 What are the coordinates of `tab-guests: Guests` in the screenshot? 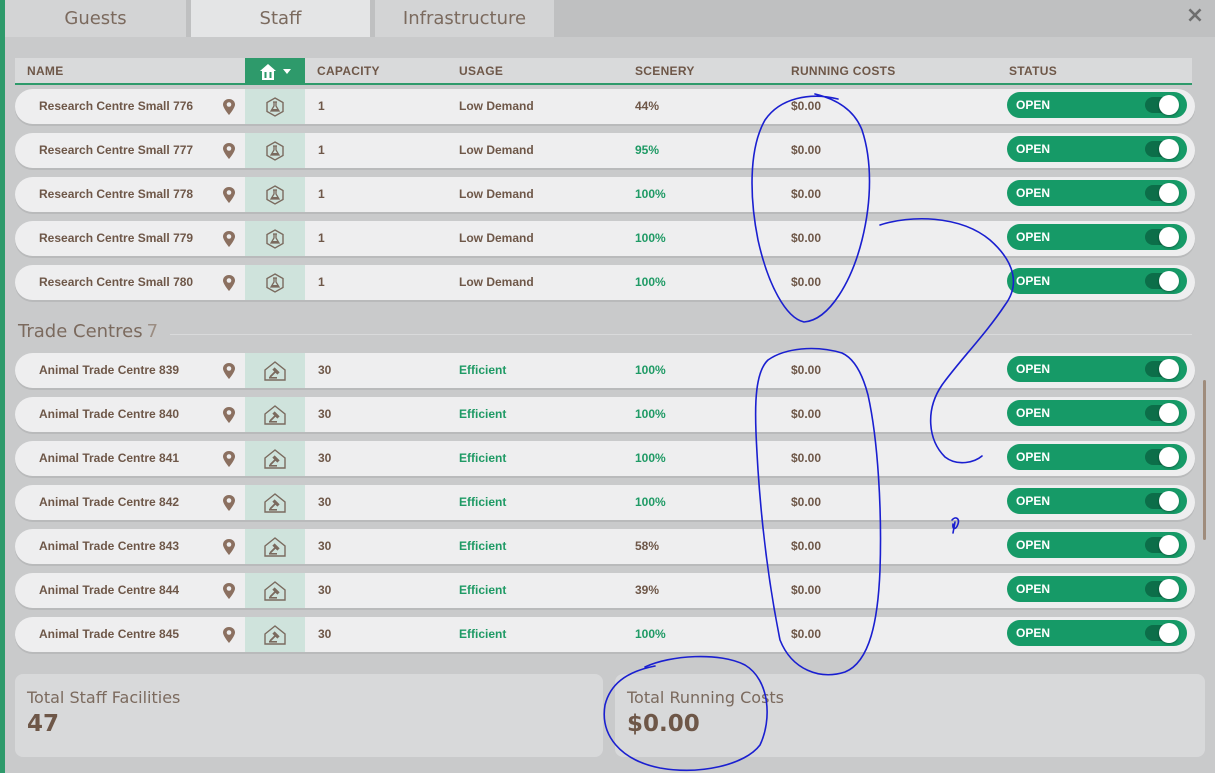 It's located at (95, 18).